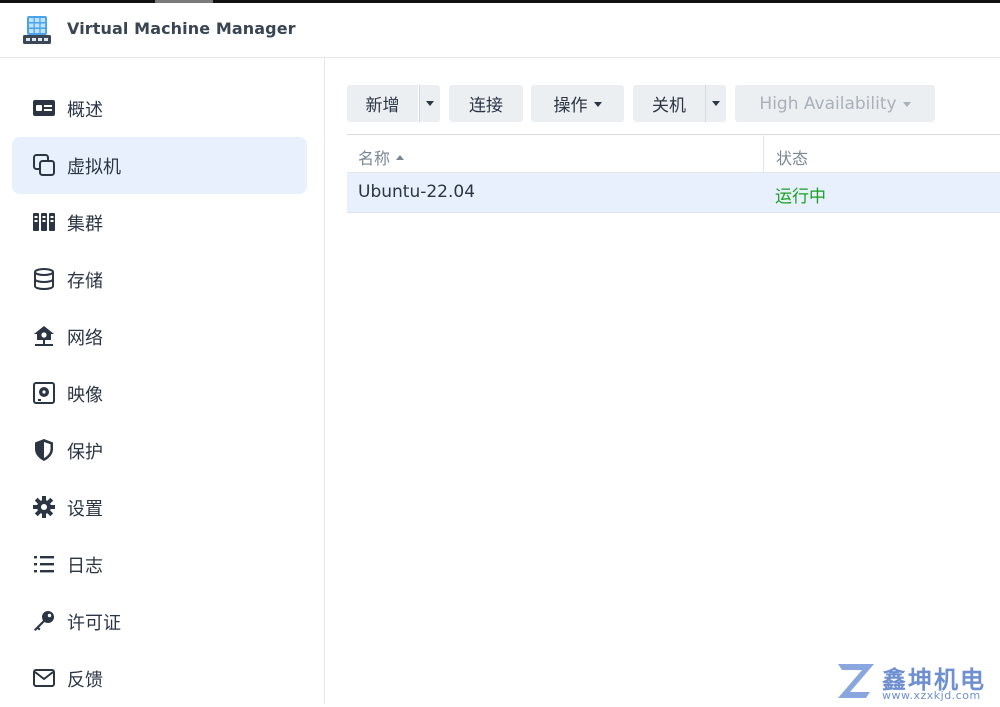 The height and width of the screenshot is (707, 1000). What do you see at coordinates (673, 153) in the screenshot?
I see `table-header: 名称 状态` at bounding box center [673, 153].